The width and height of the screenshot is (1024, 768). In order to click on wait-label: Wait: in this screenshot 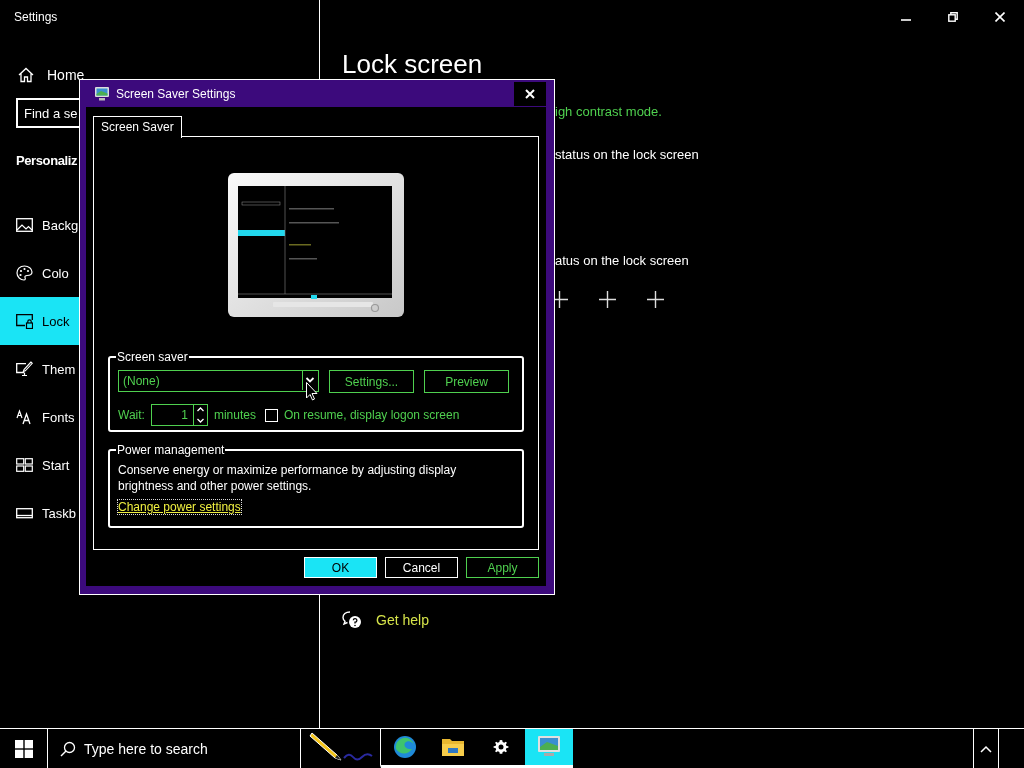, I will do `click(131, 415)`.